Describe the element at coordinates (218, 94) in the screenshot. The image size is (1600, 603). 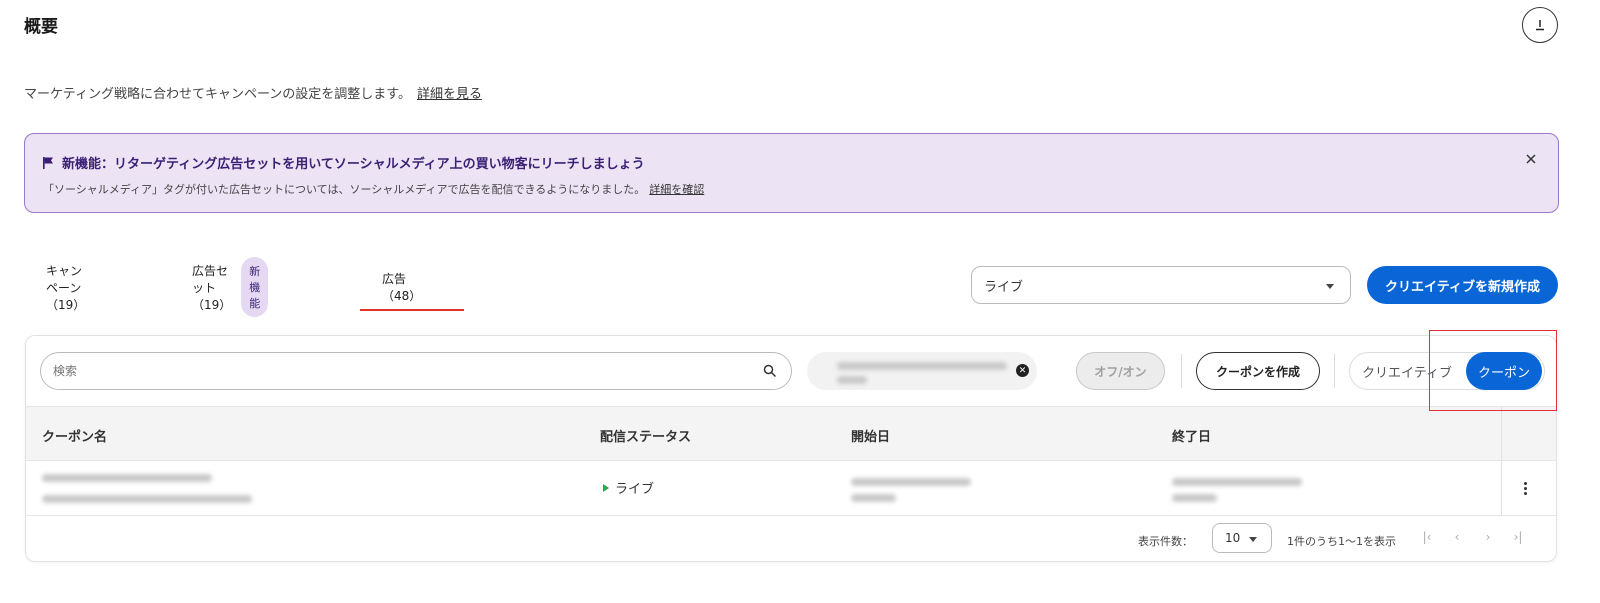
I see `description-text: マーケティング戦略に合わせてキャンペーンの設定を調整します。` at that location.